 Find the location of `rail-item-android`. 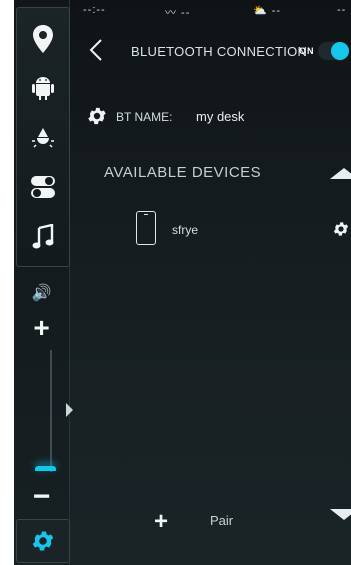

rail-item-android is located at coordinates (43, 88).